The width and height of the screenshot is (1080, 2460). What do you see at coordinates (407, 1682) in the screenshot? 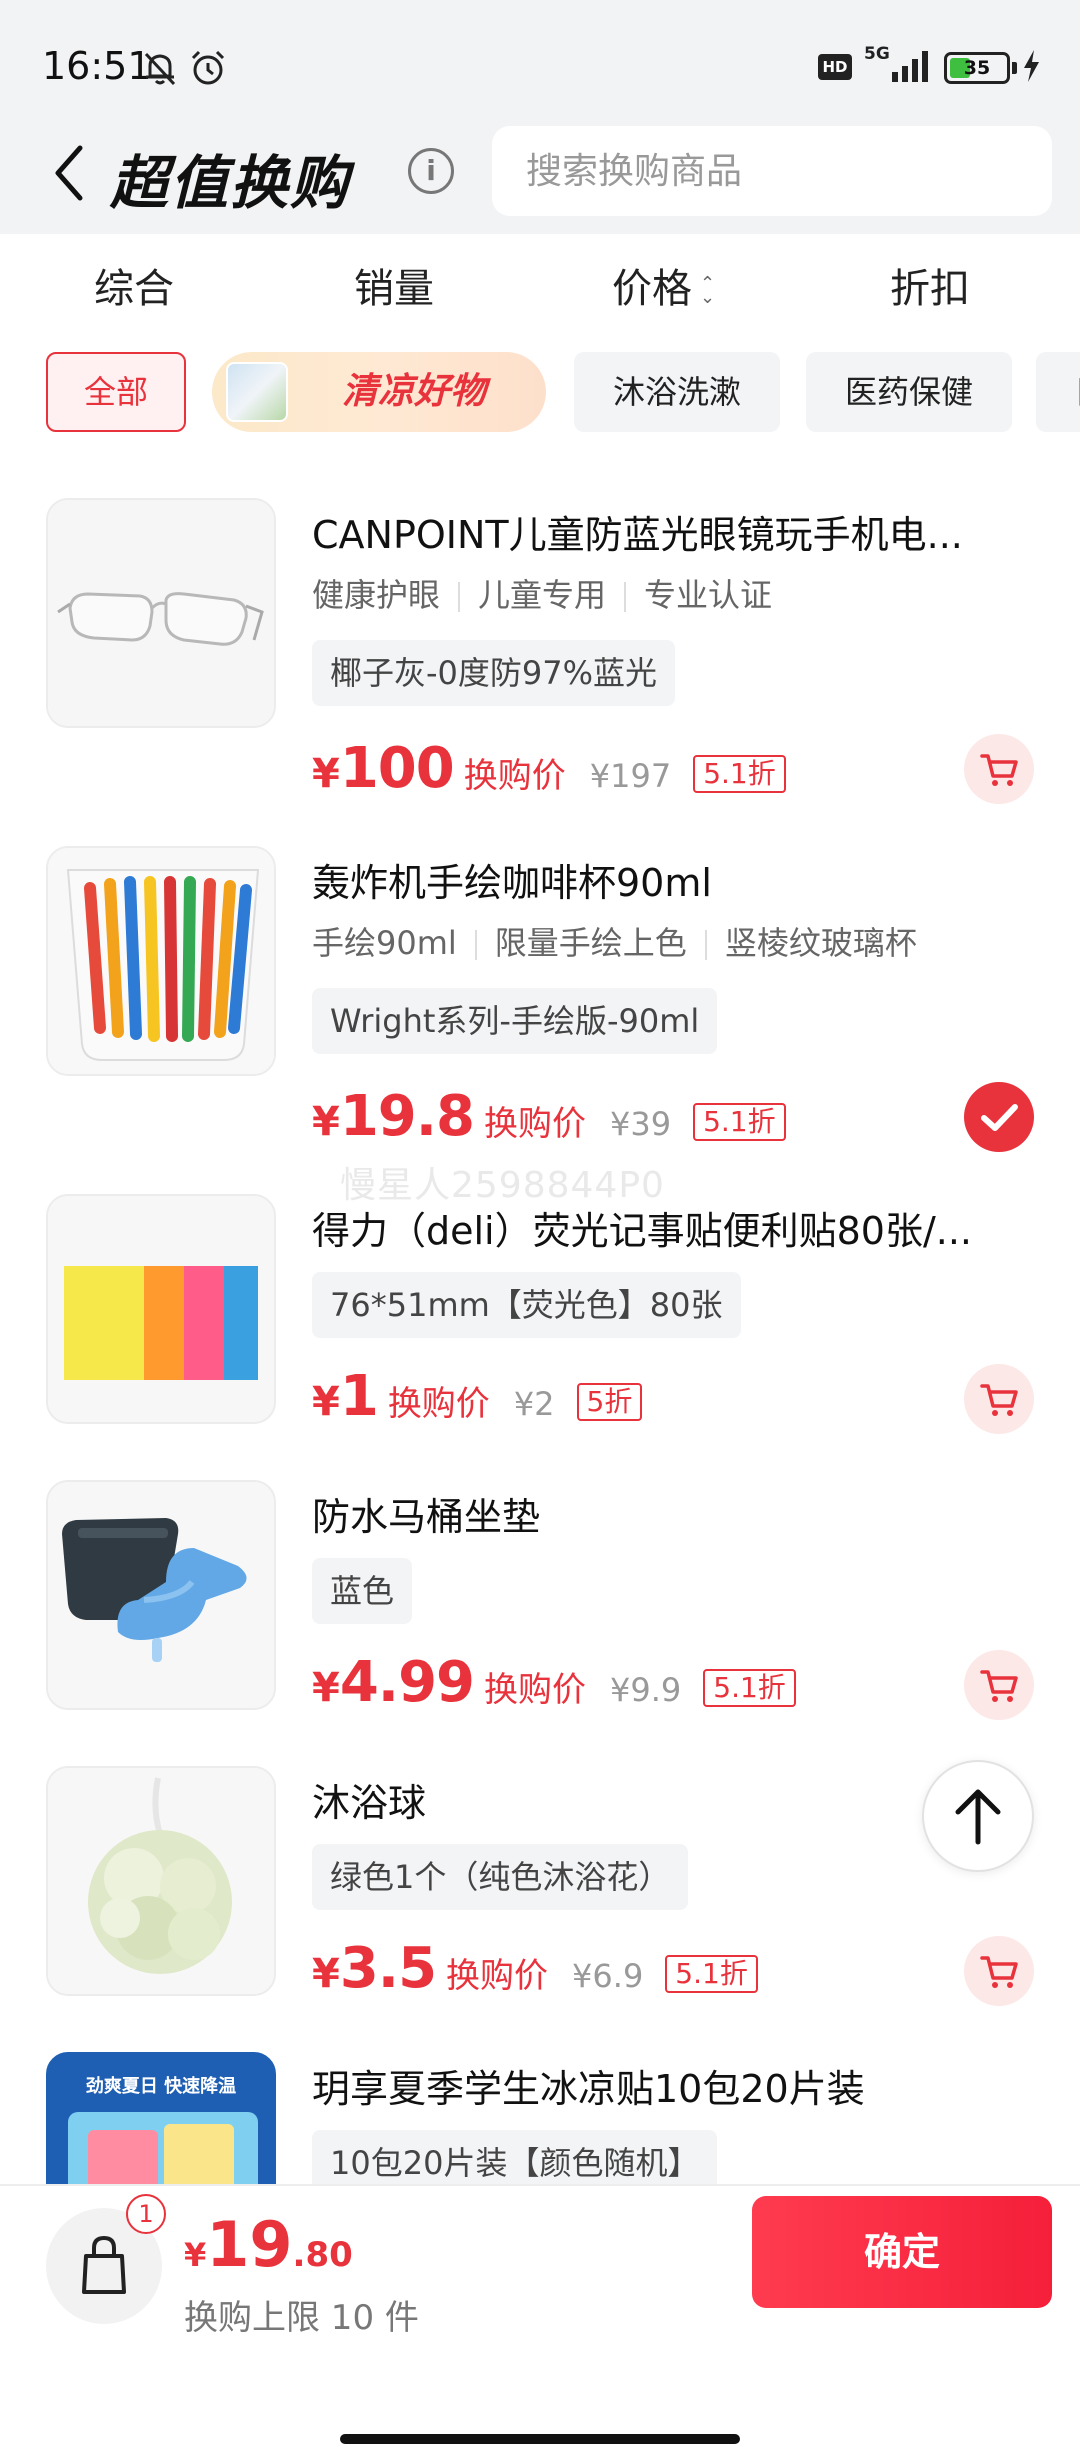
I see `price: 4.99` at bounding box center [407, 1682].